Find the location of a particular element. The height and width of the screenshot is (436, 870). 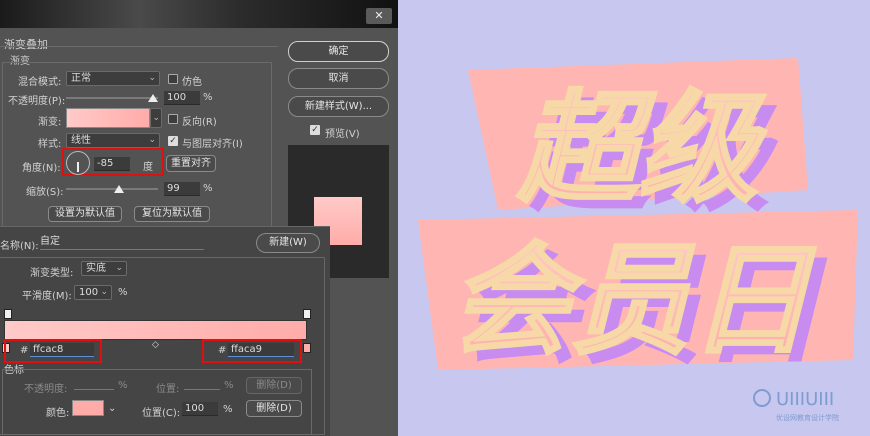

angle-label: 角度(N): is located at coordinates (41, 168).